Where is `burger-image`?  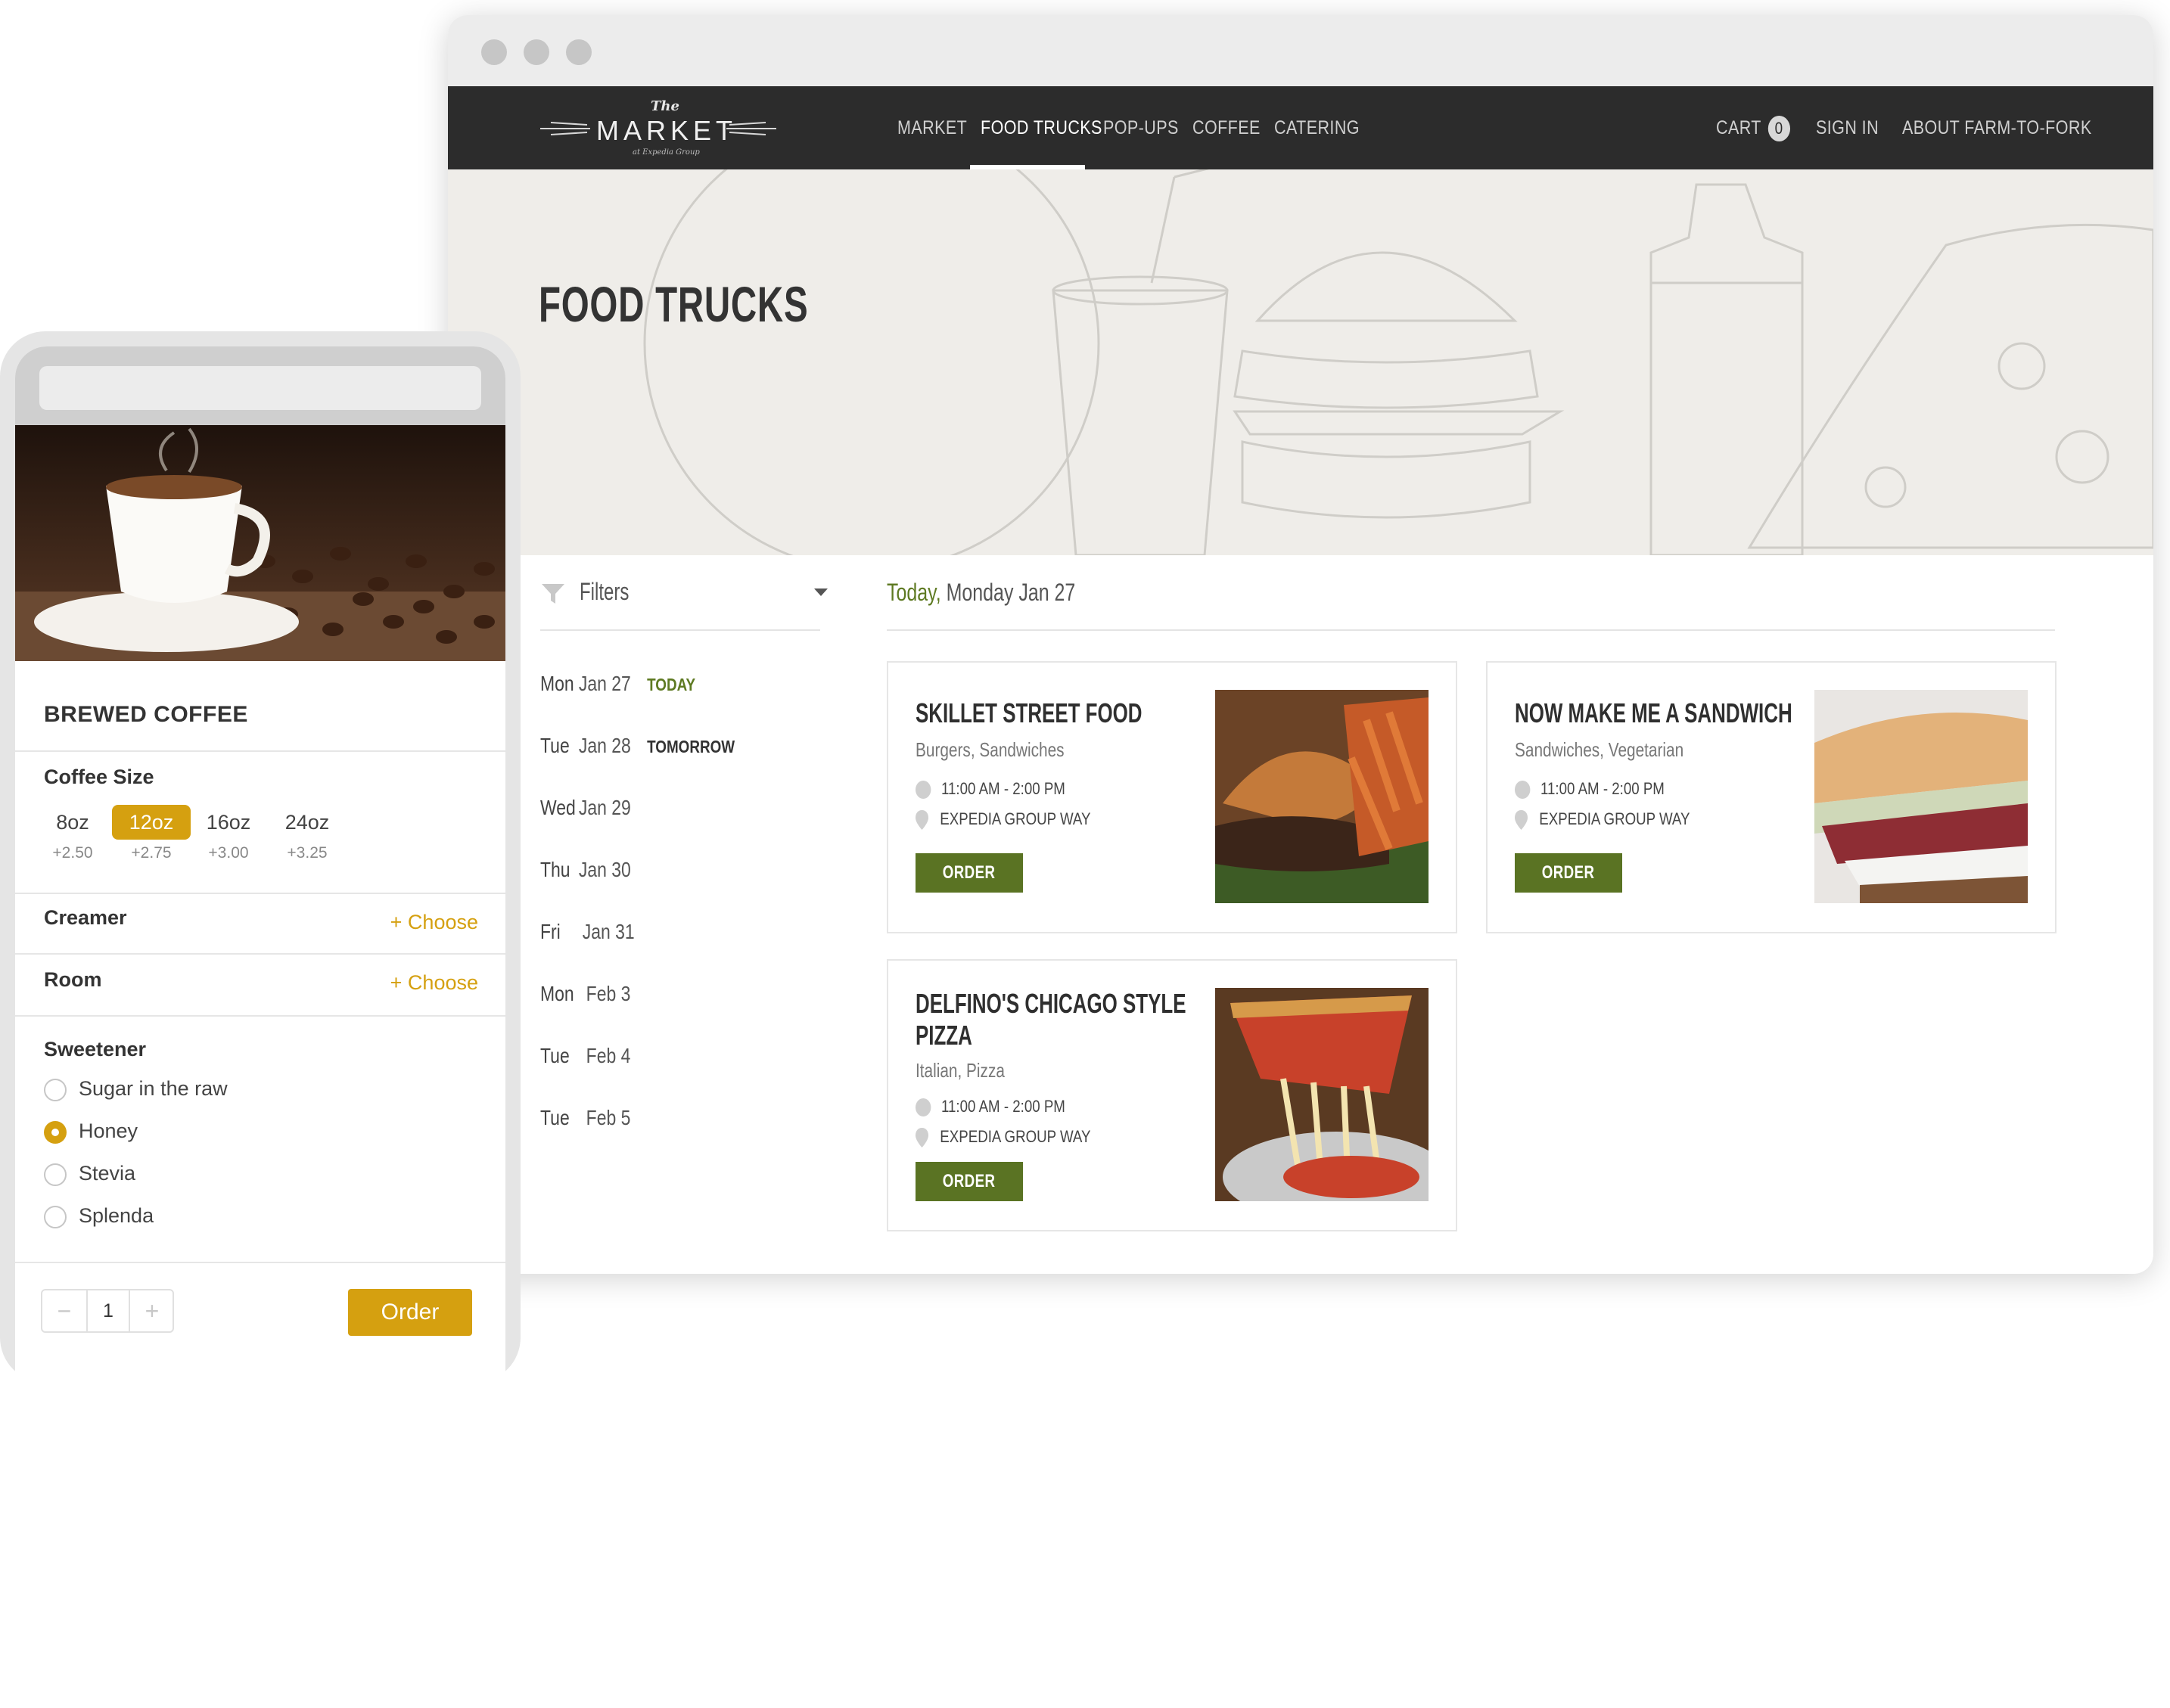
burger-image is located at coordinates (1322, 797).